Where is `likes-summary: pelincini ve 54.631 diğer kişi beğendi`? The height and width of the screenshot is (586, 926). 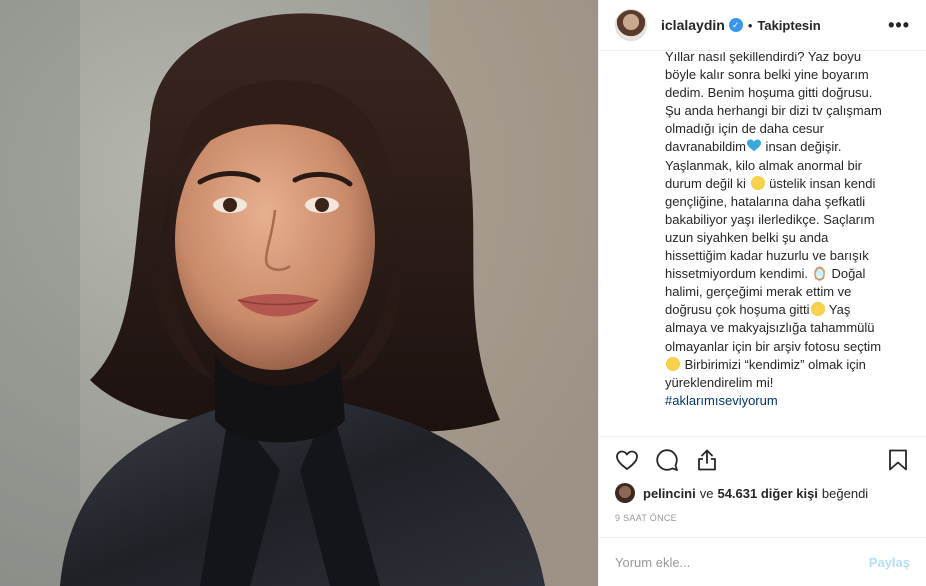
likes-summary: pelincini ve 54.631 diğer kişi beğendi is located at coordinates (762, 493).